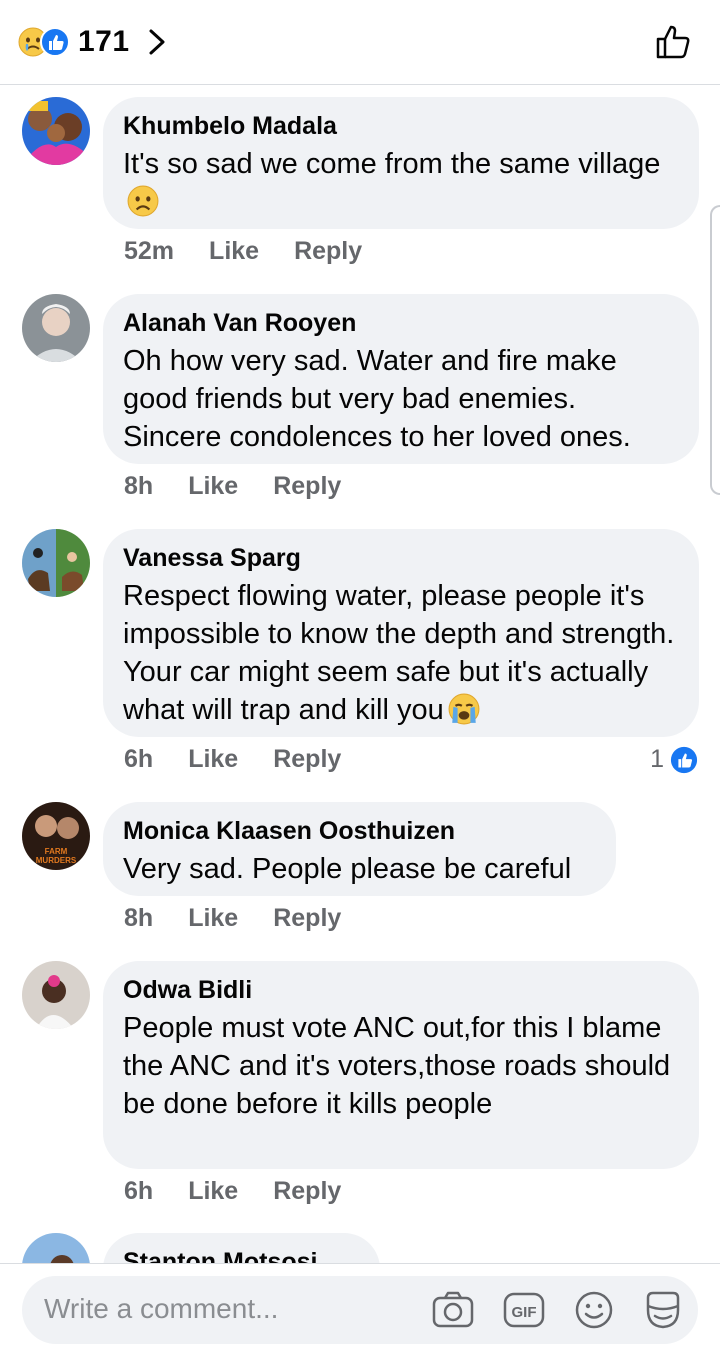 The image size is (720, 1356). I want to click on comment-input: Write a comment... GIF, so click(360, 1310).